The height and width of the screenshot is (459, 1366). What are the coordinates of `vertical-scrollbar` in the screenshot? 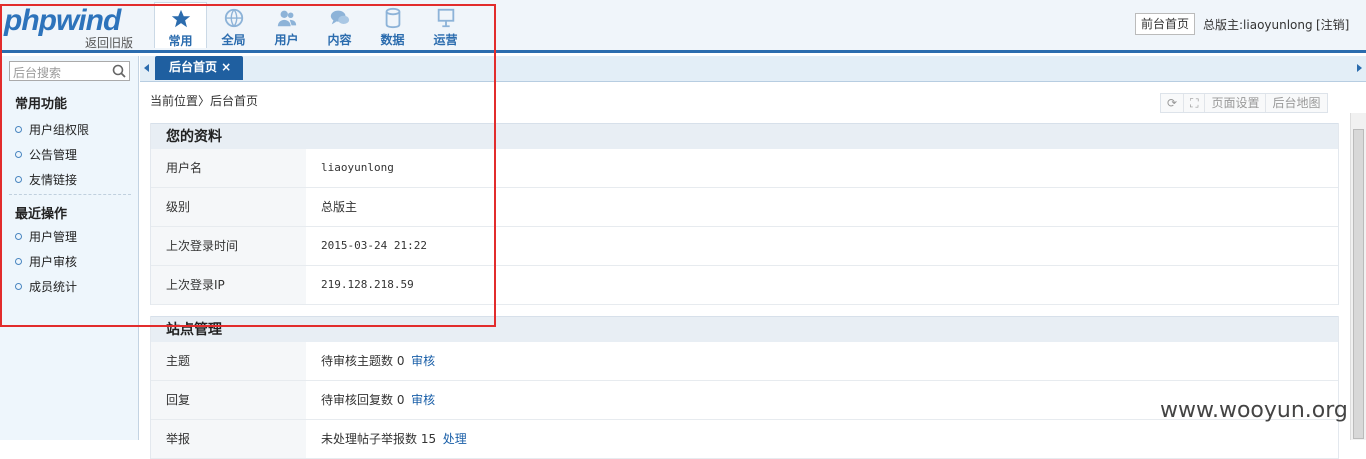 It's located at (1358, 276).